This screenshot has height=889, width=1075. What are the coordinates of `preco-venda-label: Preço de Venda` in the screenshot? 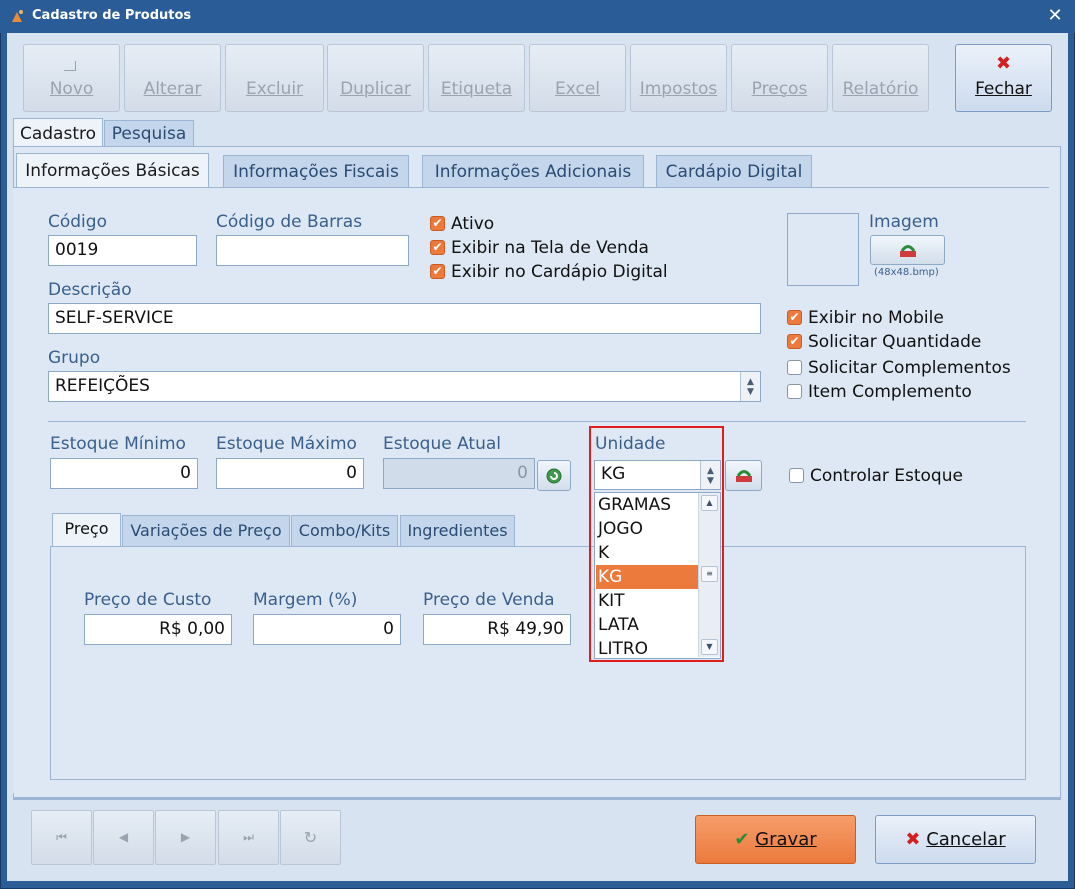 It's located at (489, 600).